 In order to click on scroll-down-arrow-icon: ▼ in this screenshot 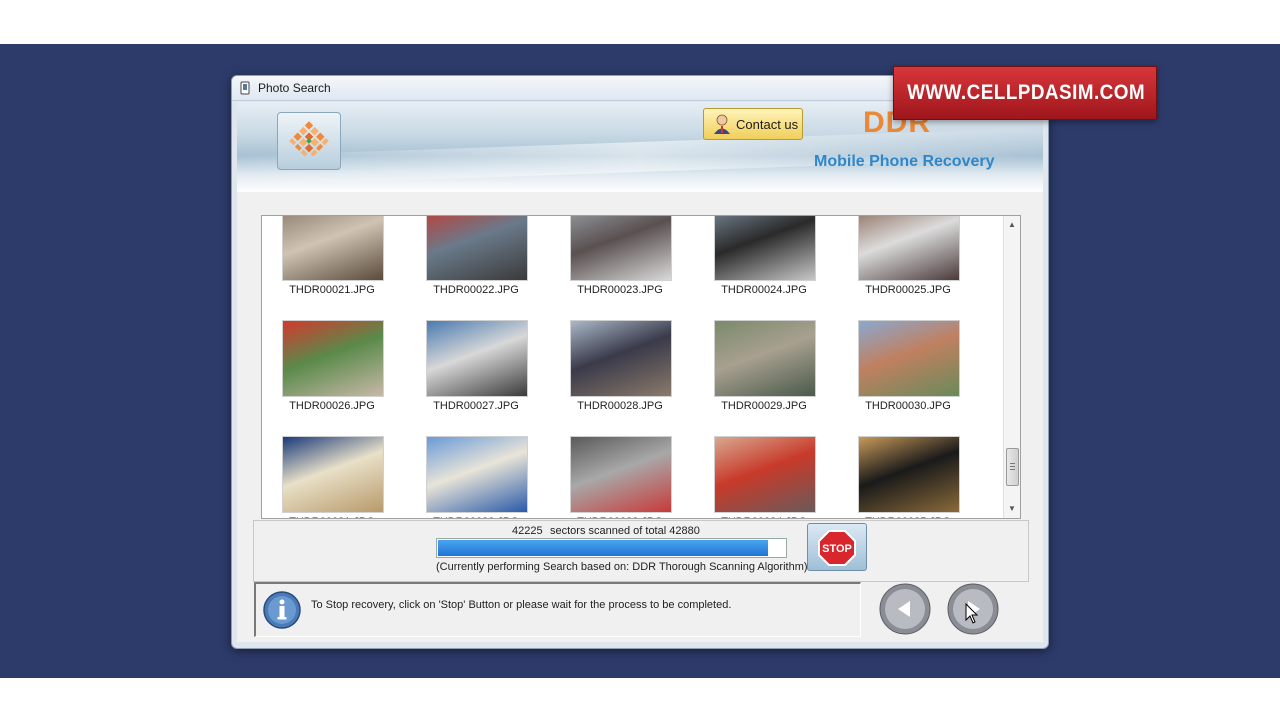, I will do `click(1012, 509)`.